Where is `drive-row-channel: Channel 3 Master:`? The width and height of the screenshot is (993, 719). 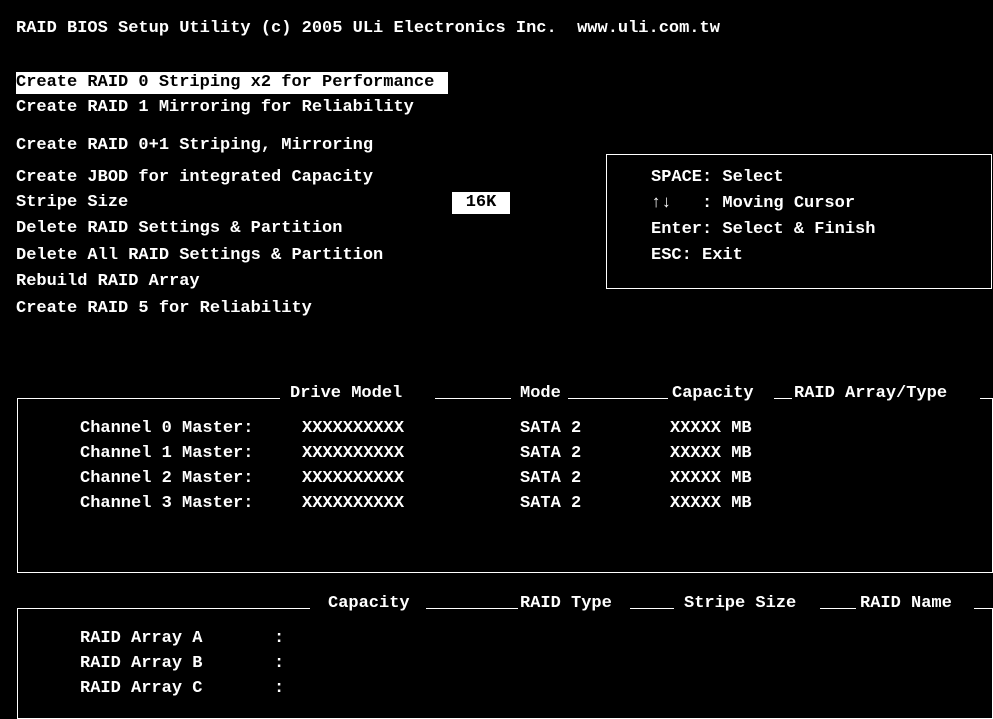 drive-row-channel: Channel 3 Master: is located at coordinates (167, 503).